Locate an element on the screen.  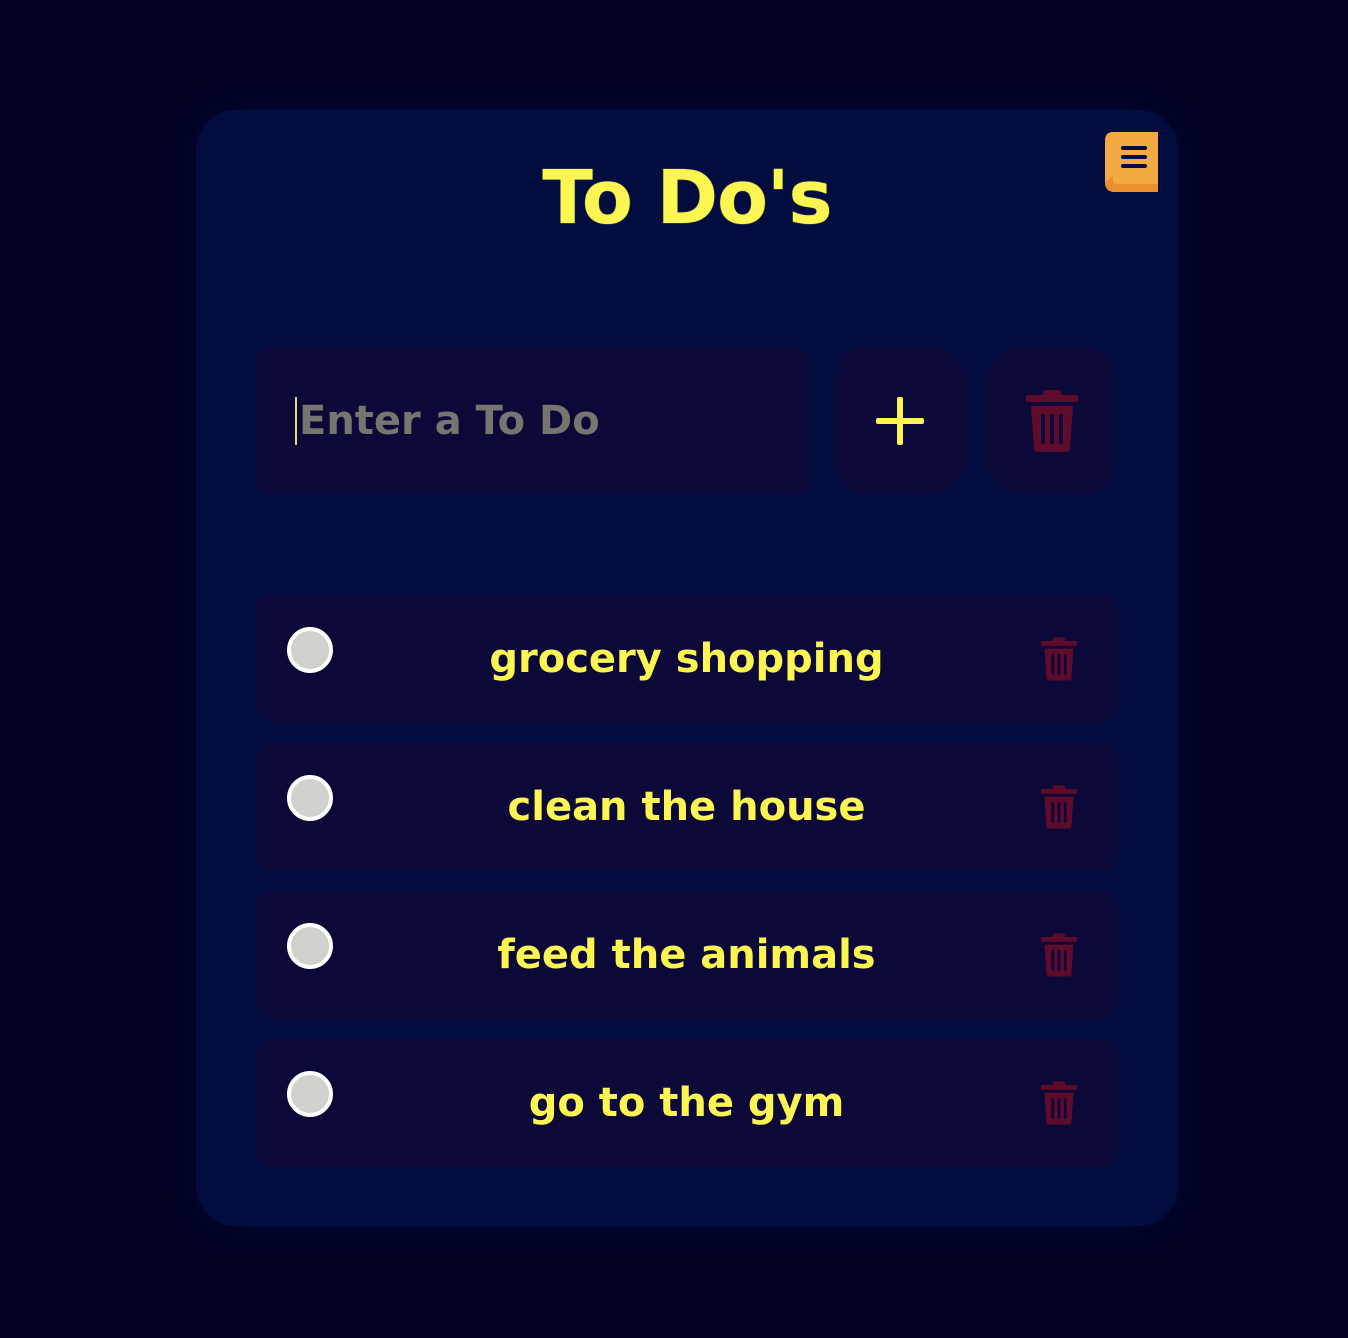
todo-input-container is located at coordinates (534, 420).